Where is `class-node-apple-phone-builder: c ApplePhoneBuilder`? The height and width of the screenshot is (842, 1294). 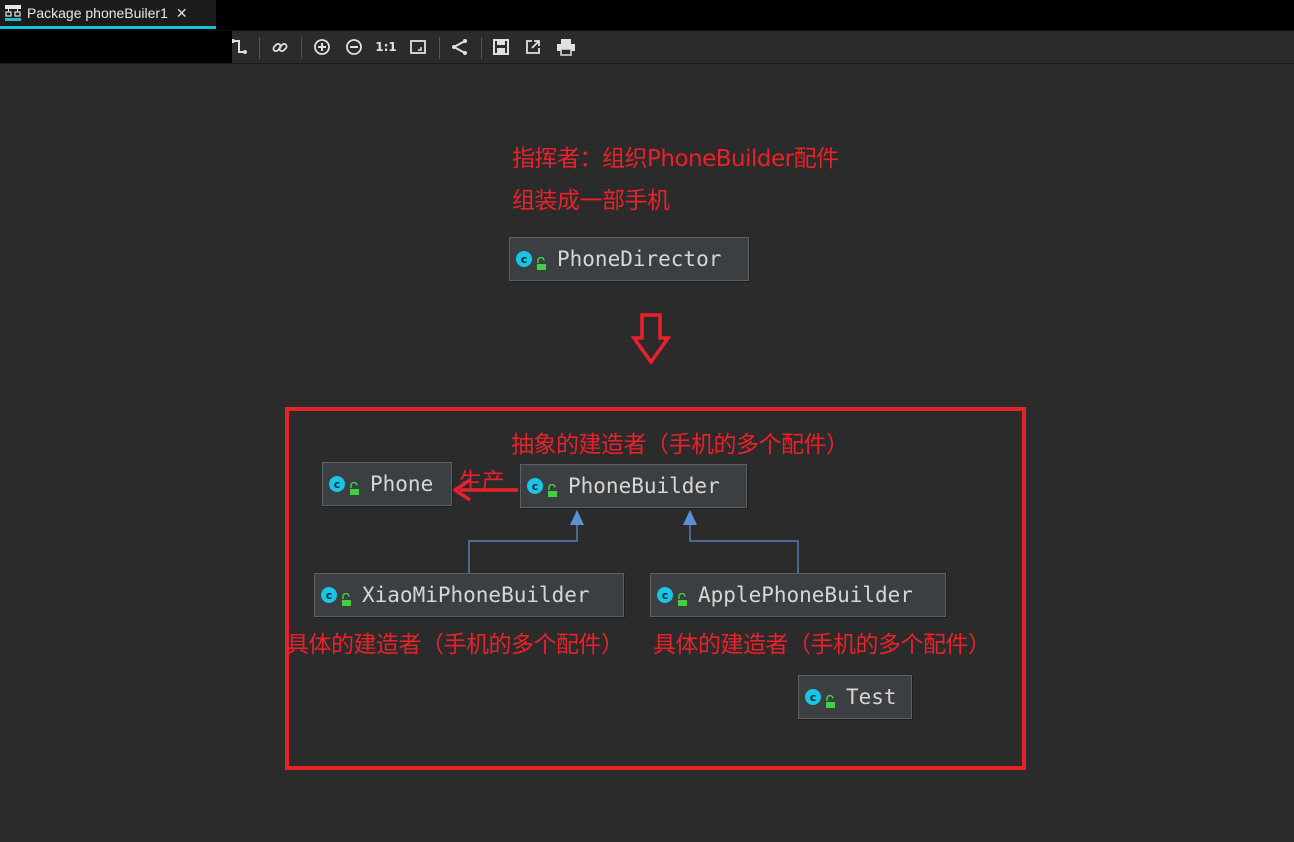 class-node-apple-phone-builder: c ApplePhoneBuilder is located at coordinates (798, 595).